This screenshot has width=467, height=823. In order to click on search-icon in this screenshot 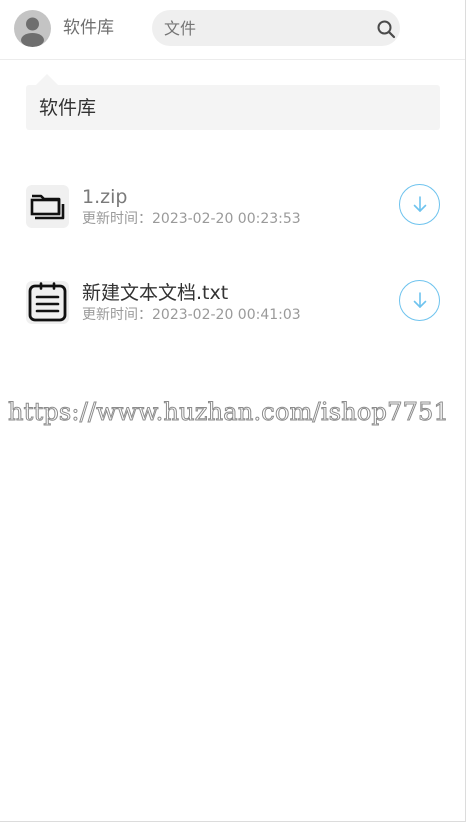, I will do `click(386, 29)`.